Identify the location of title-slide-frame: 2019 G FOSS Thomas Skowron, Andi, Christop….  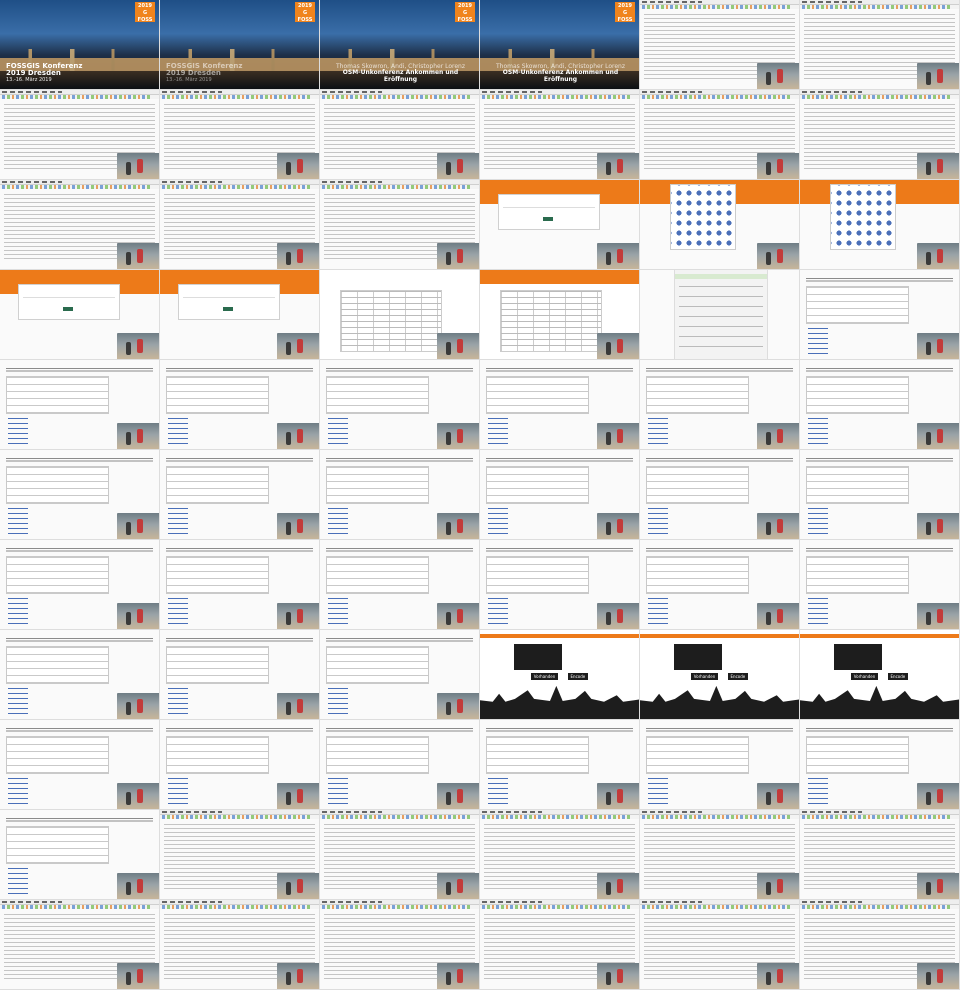
(400, 45).